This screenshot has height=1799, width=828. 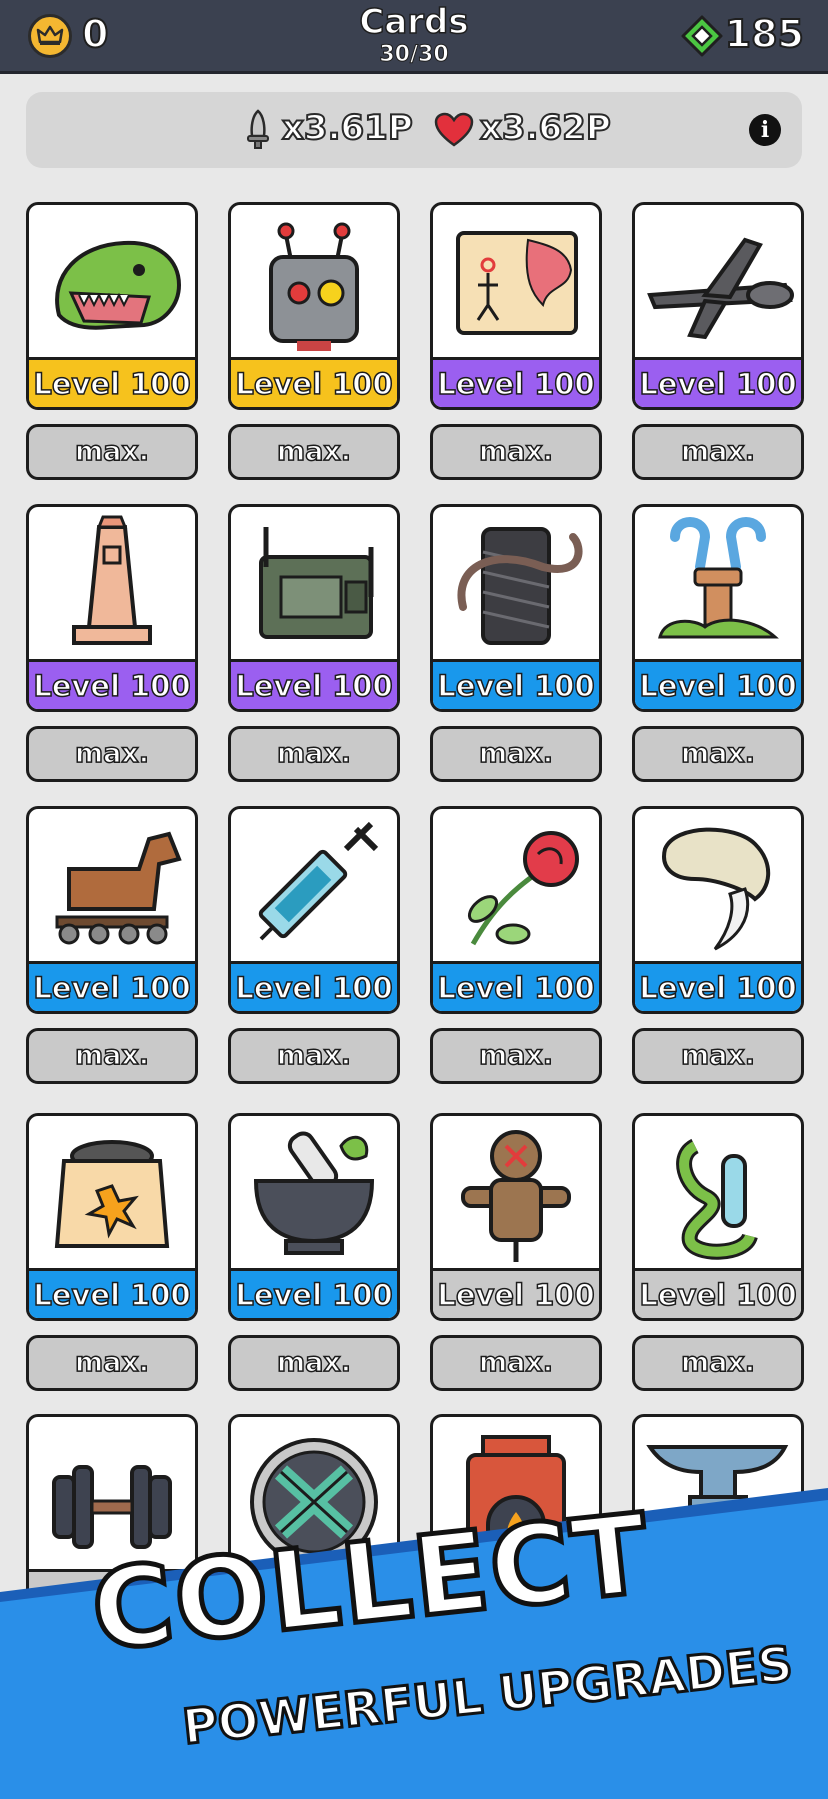 What do you see at coordinates (718, 578) in the screenshot?
I see `fountain-icon` at bounding box center [718, 578].